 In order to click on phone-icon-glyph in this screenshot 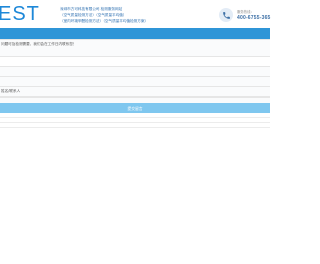, I will do `click(226, 15)`.